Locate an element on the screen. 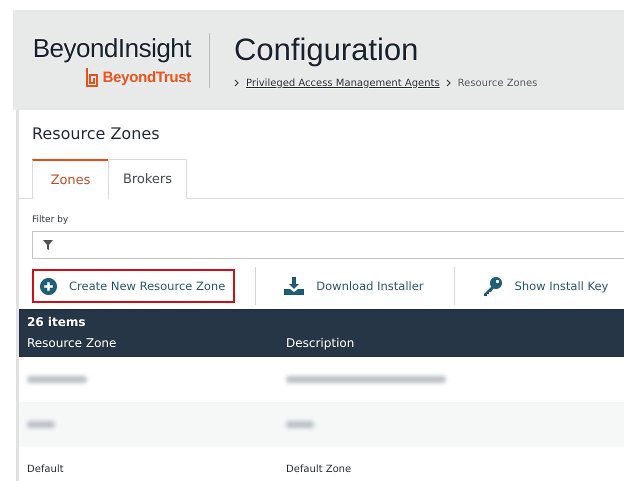 The height and width of the screenshot is (481, 624). panel-title: Resource Zones is located at coordinates (96, 133).